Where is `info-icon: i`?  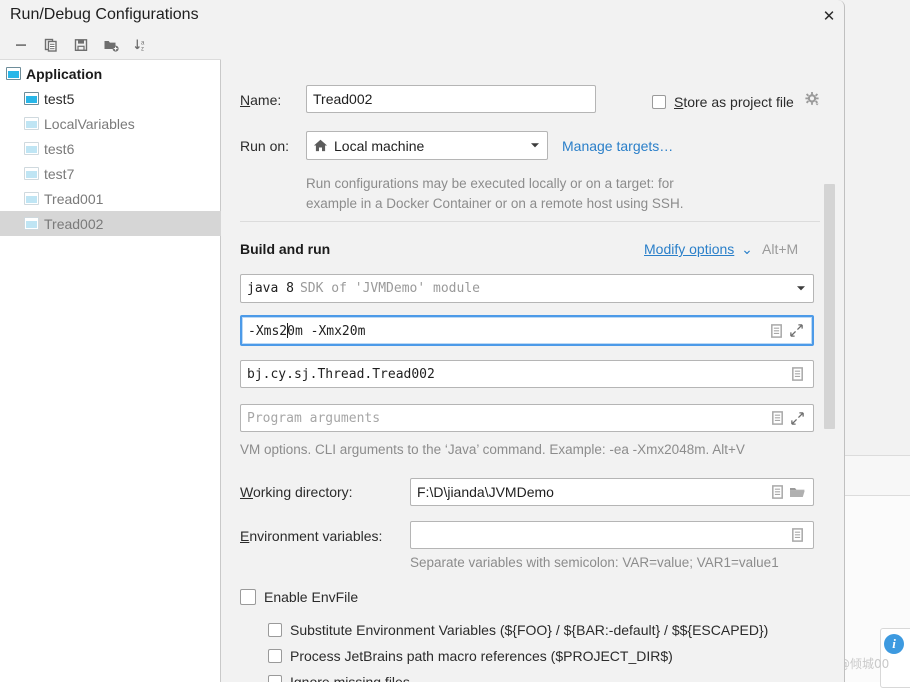
info-icon: i is located at coordinates (894, 644).